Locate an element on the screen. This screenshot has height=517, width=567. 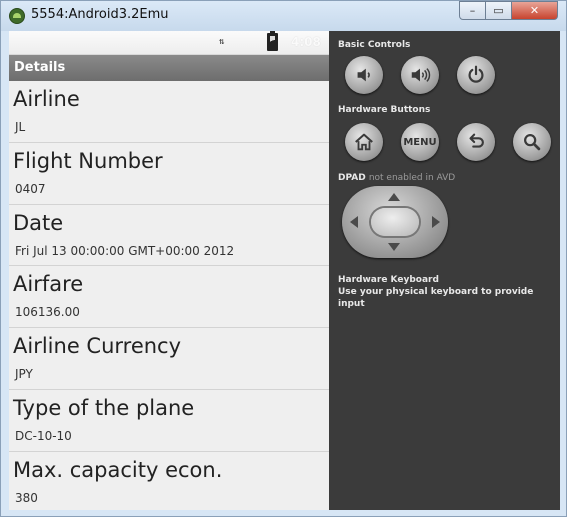
detail-item-airline: Airline JL is located at coordinates (169, 112).